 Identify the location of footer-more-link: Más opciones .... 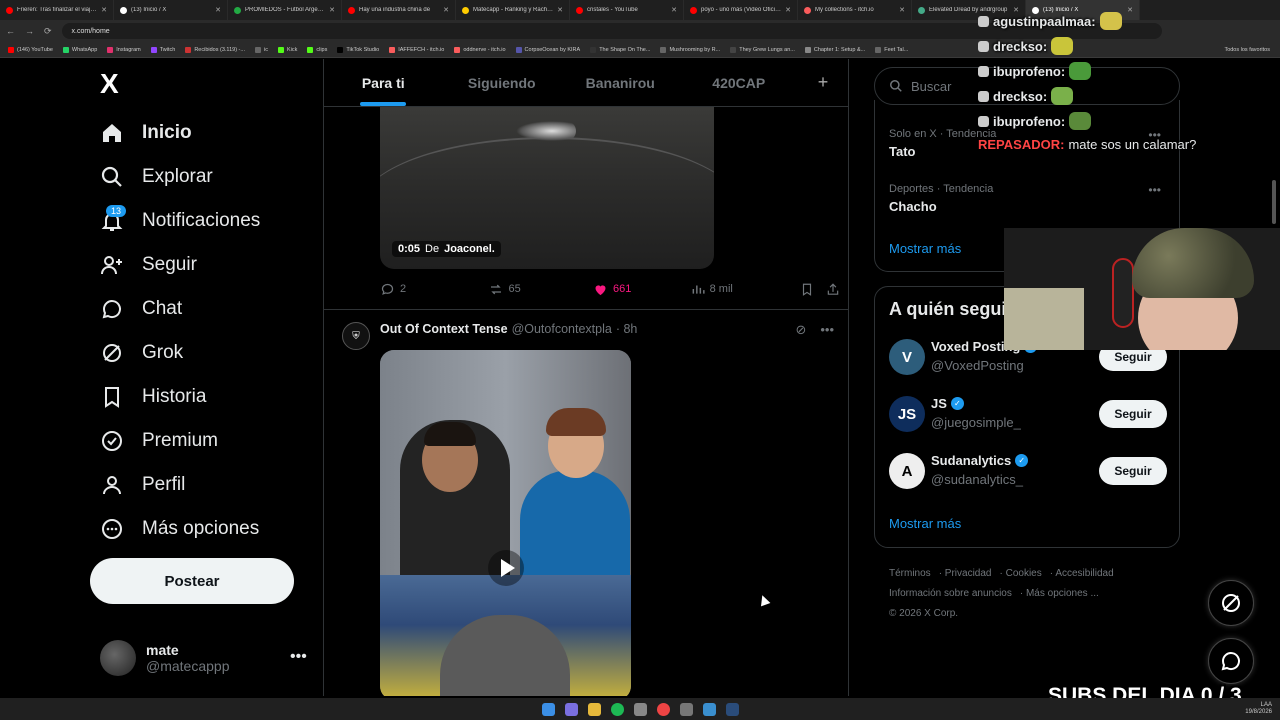
(1062, 593).